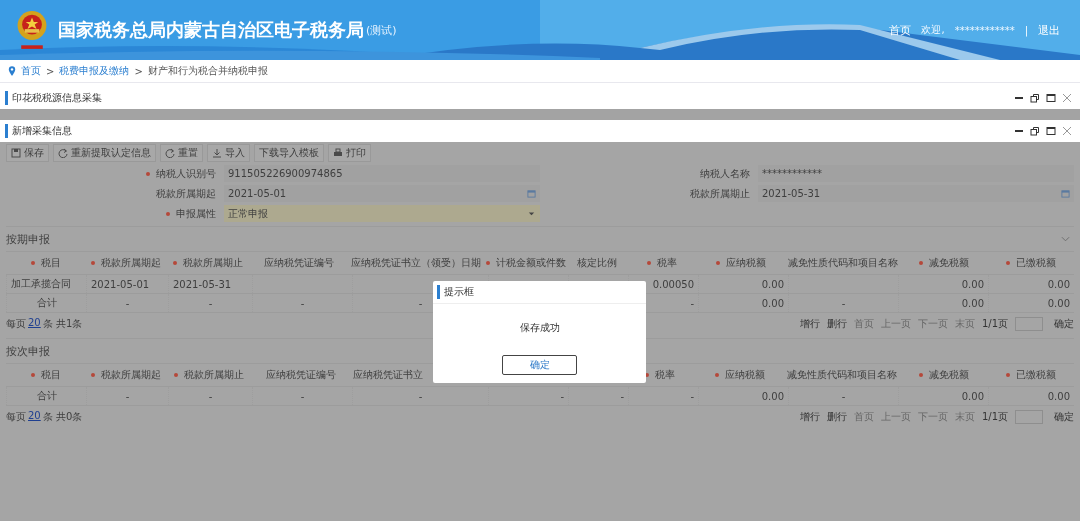 The width and height of the screenshot is (1080, 521). I want to click on section-title: 按次申报, so click(28, 351).